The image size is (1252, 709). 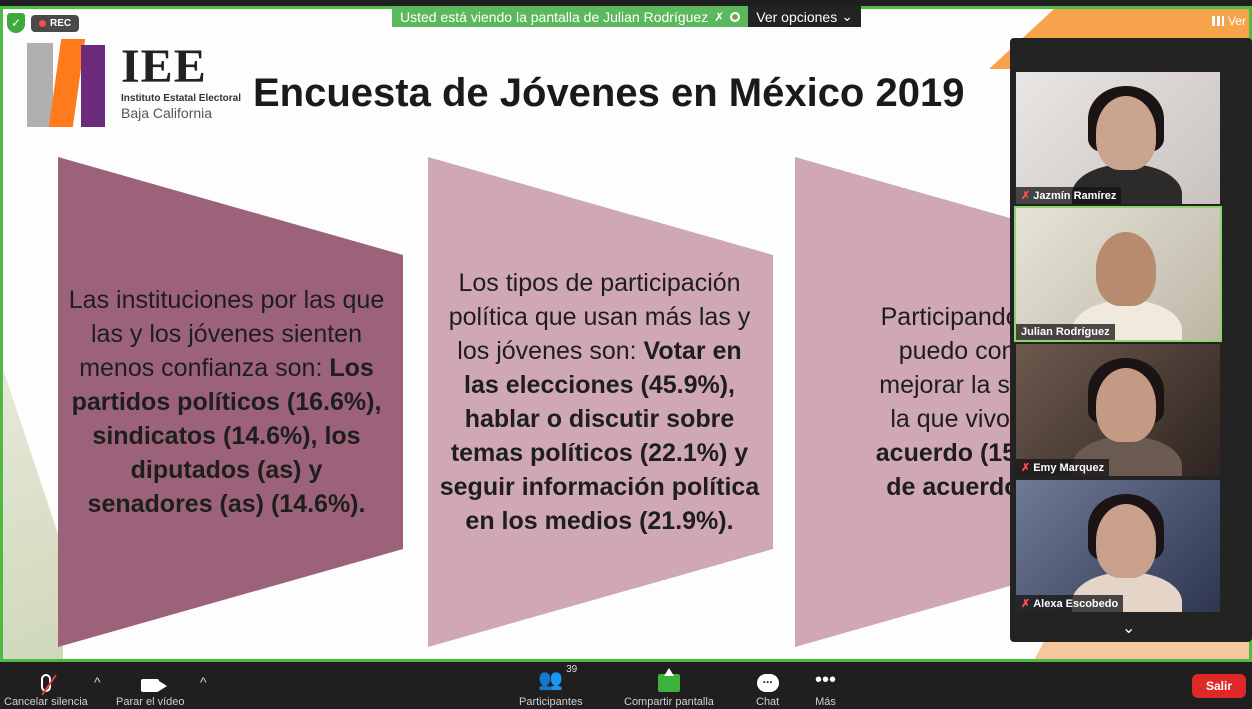 I want to click on view-button: Ver, so click(x=1228, y=21).